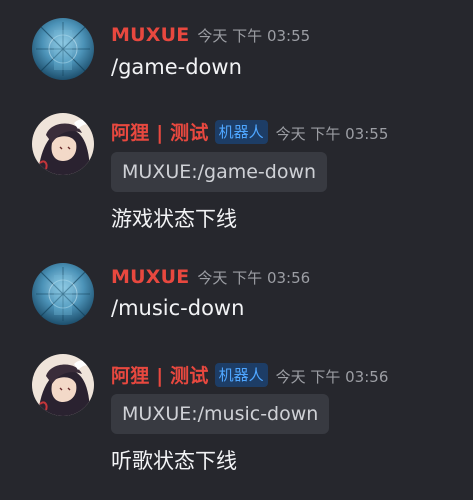 This screenshot has height=500, width=473. I want to click on message-header: 阿狸 | 测试 机器人 今天 下午 03:56, so click(250, 374).